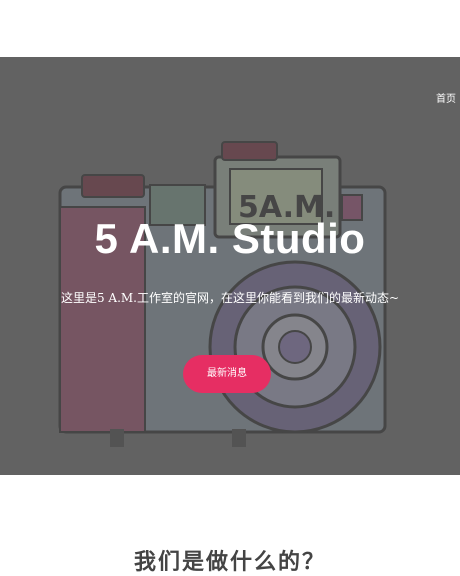 The image size is (460, 576). Describe the element at coordinates (230, 238) in the screenshot. I see `hero-title: 5 A.M. Studio` at that location.